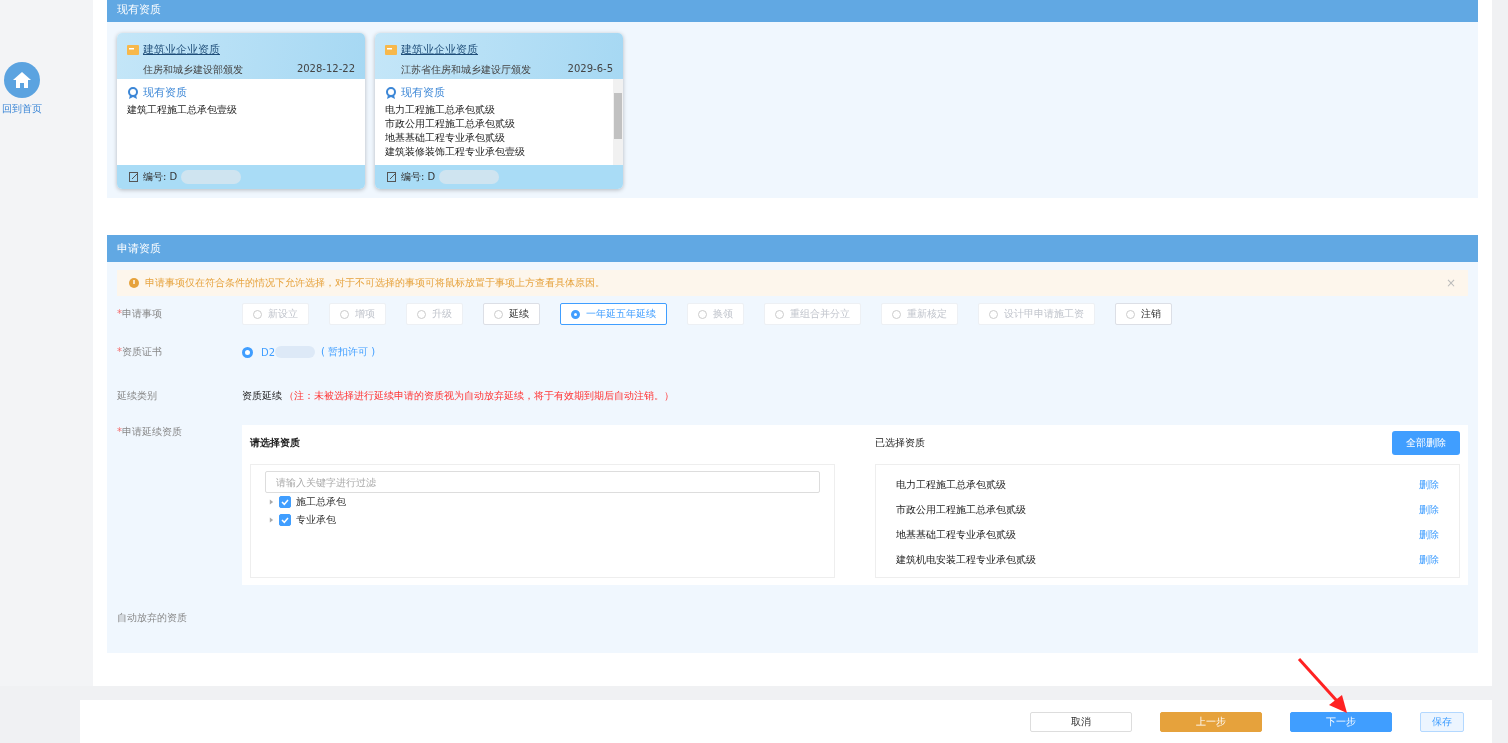 The width and height of the screenshot is (1508, 743). I want to click on qualification-text: 建筑装修装饰工程专业承包壹级, so click(455, 152).